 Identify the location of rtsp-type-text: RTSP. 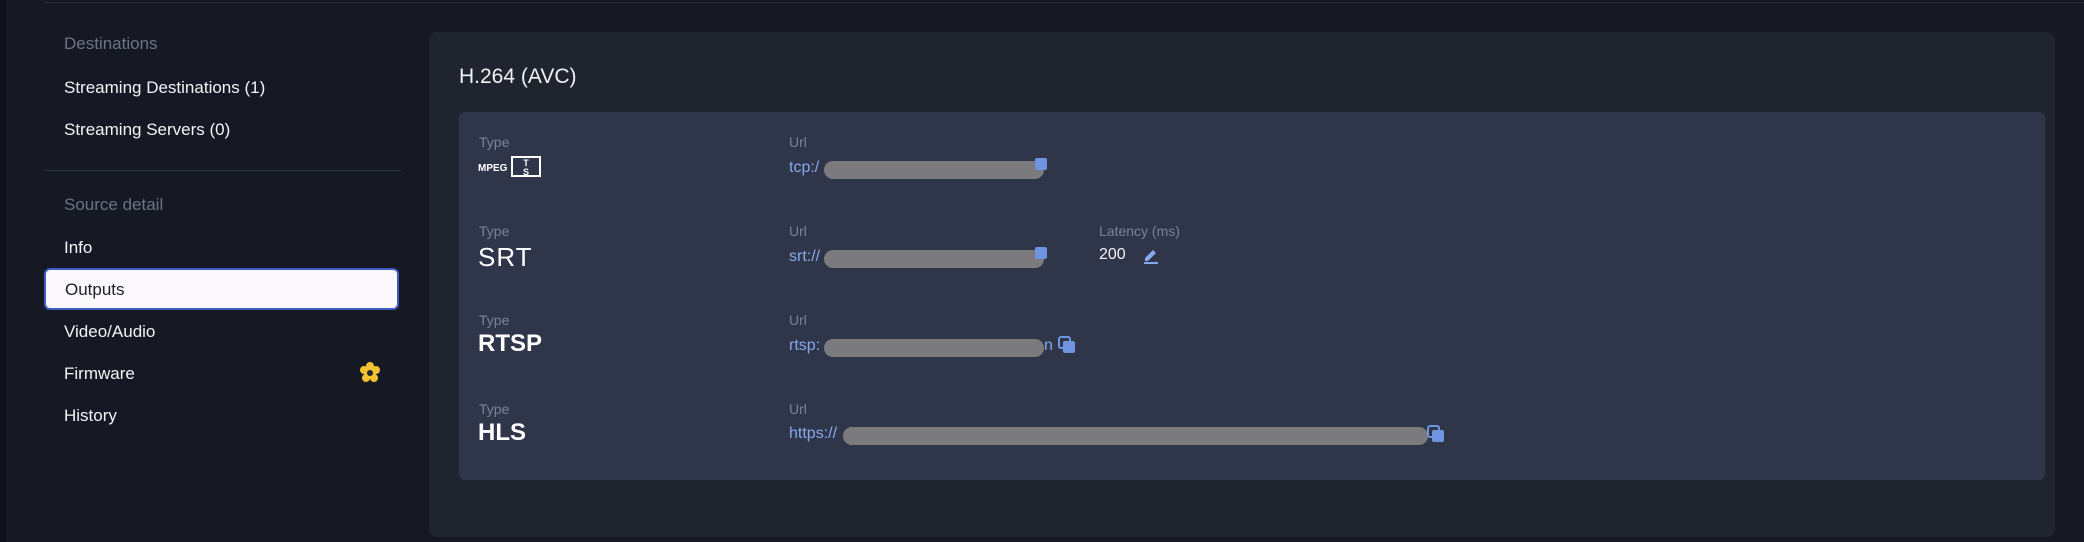
(510, 343).